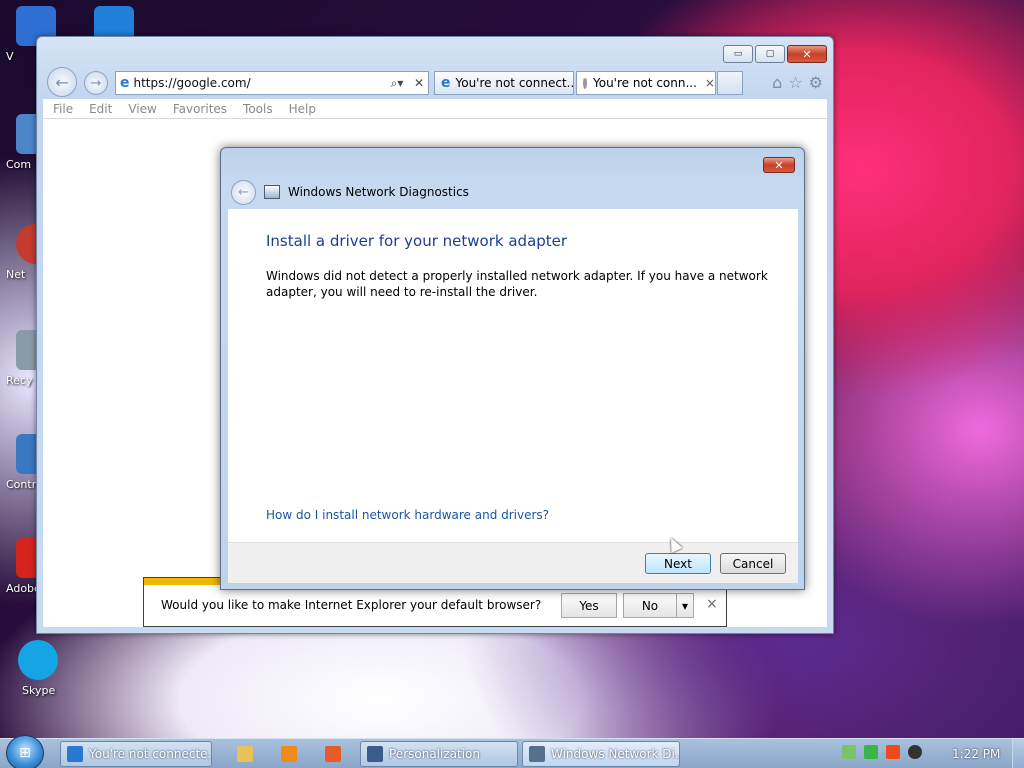 Image resolution: width=1024 pixels, height=768 pixels. I want to click on tab-close-button: ×, so click(710, 83).